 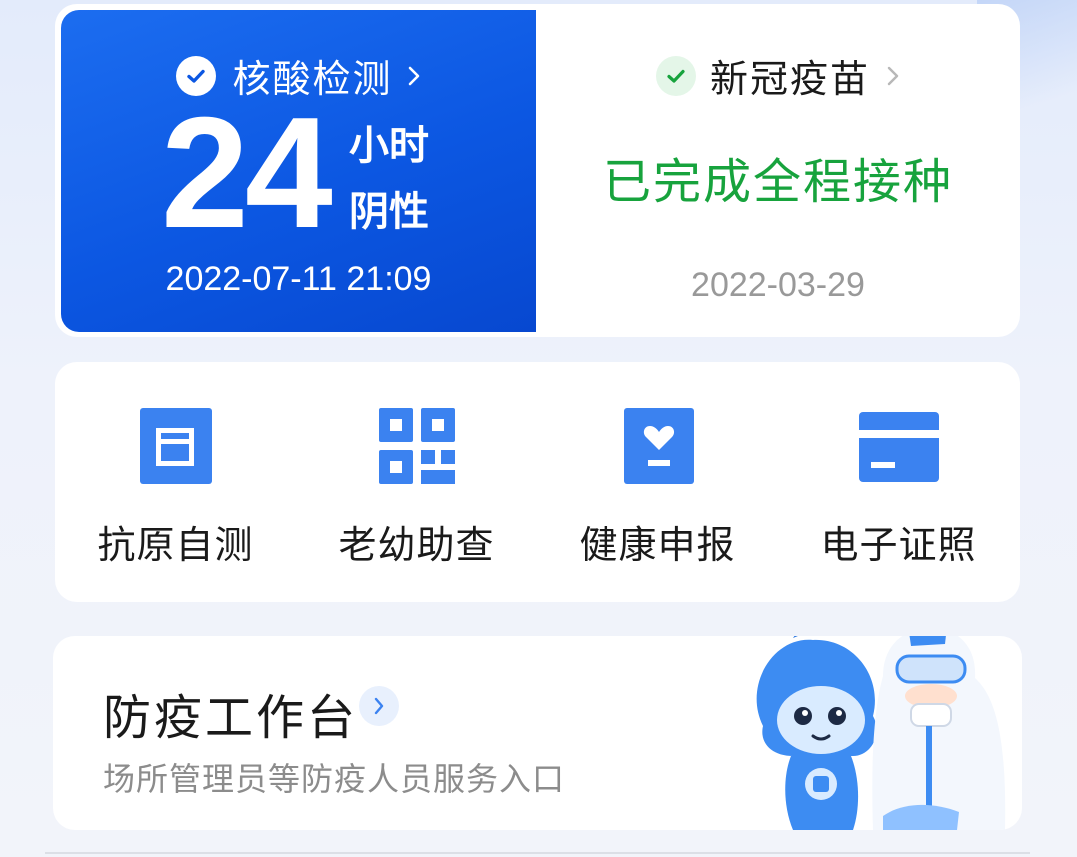 What do you see at coordinates (778, 285) in the screenshot?
I see `vaccine-date: 2022-03-29` at bounding box center [778, 285].